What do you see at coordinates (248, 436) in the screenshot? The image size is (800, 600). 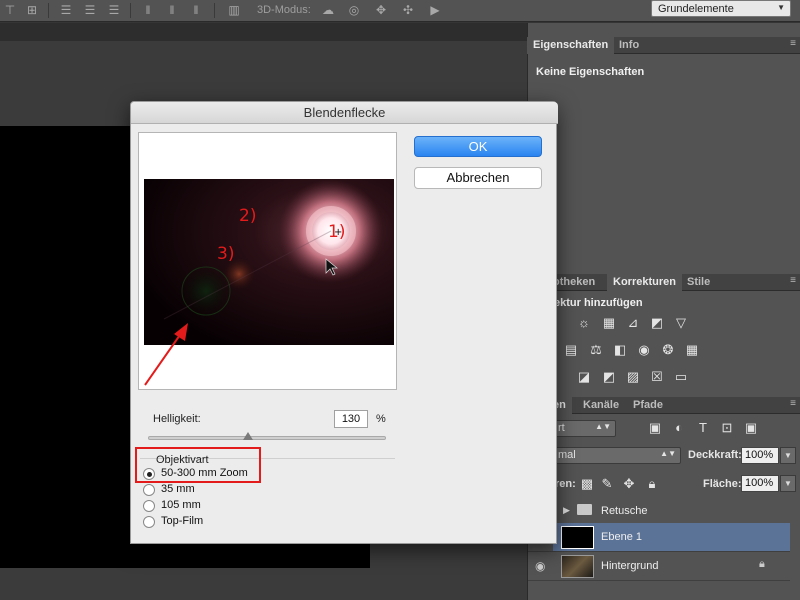 I see `brightness-slider-thumb` at bounding box center [248, 436].